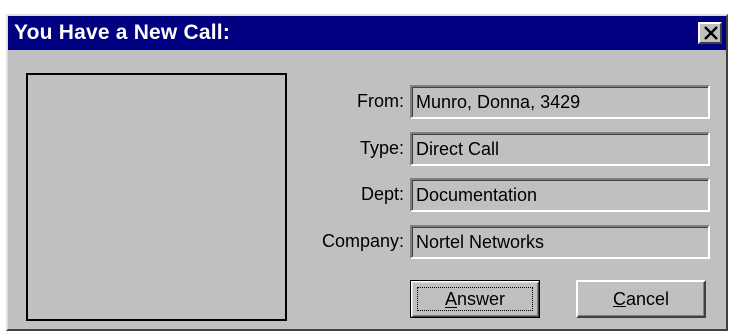 Image resolution: width=734 pixels, height=333 pixels. What do you see at coordinates (362, 241) in the screenshot?
I see `company-label: Company:` at bounding box center [362, 241].